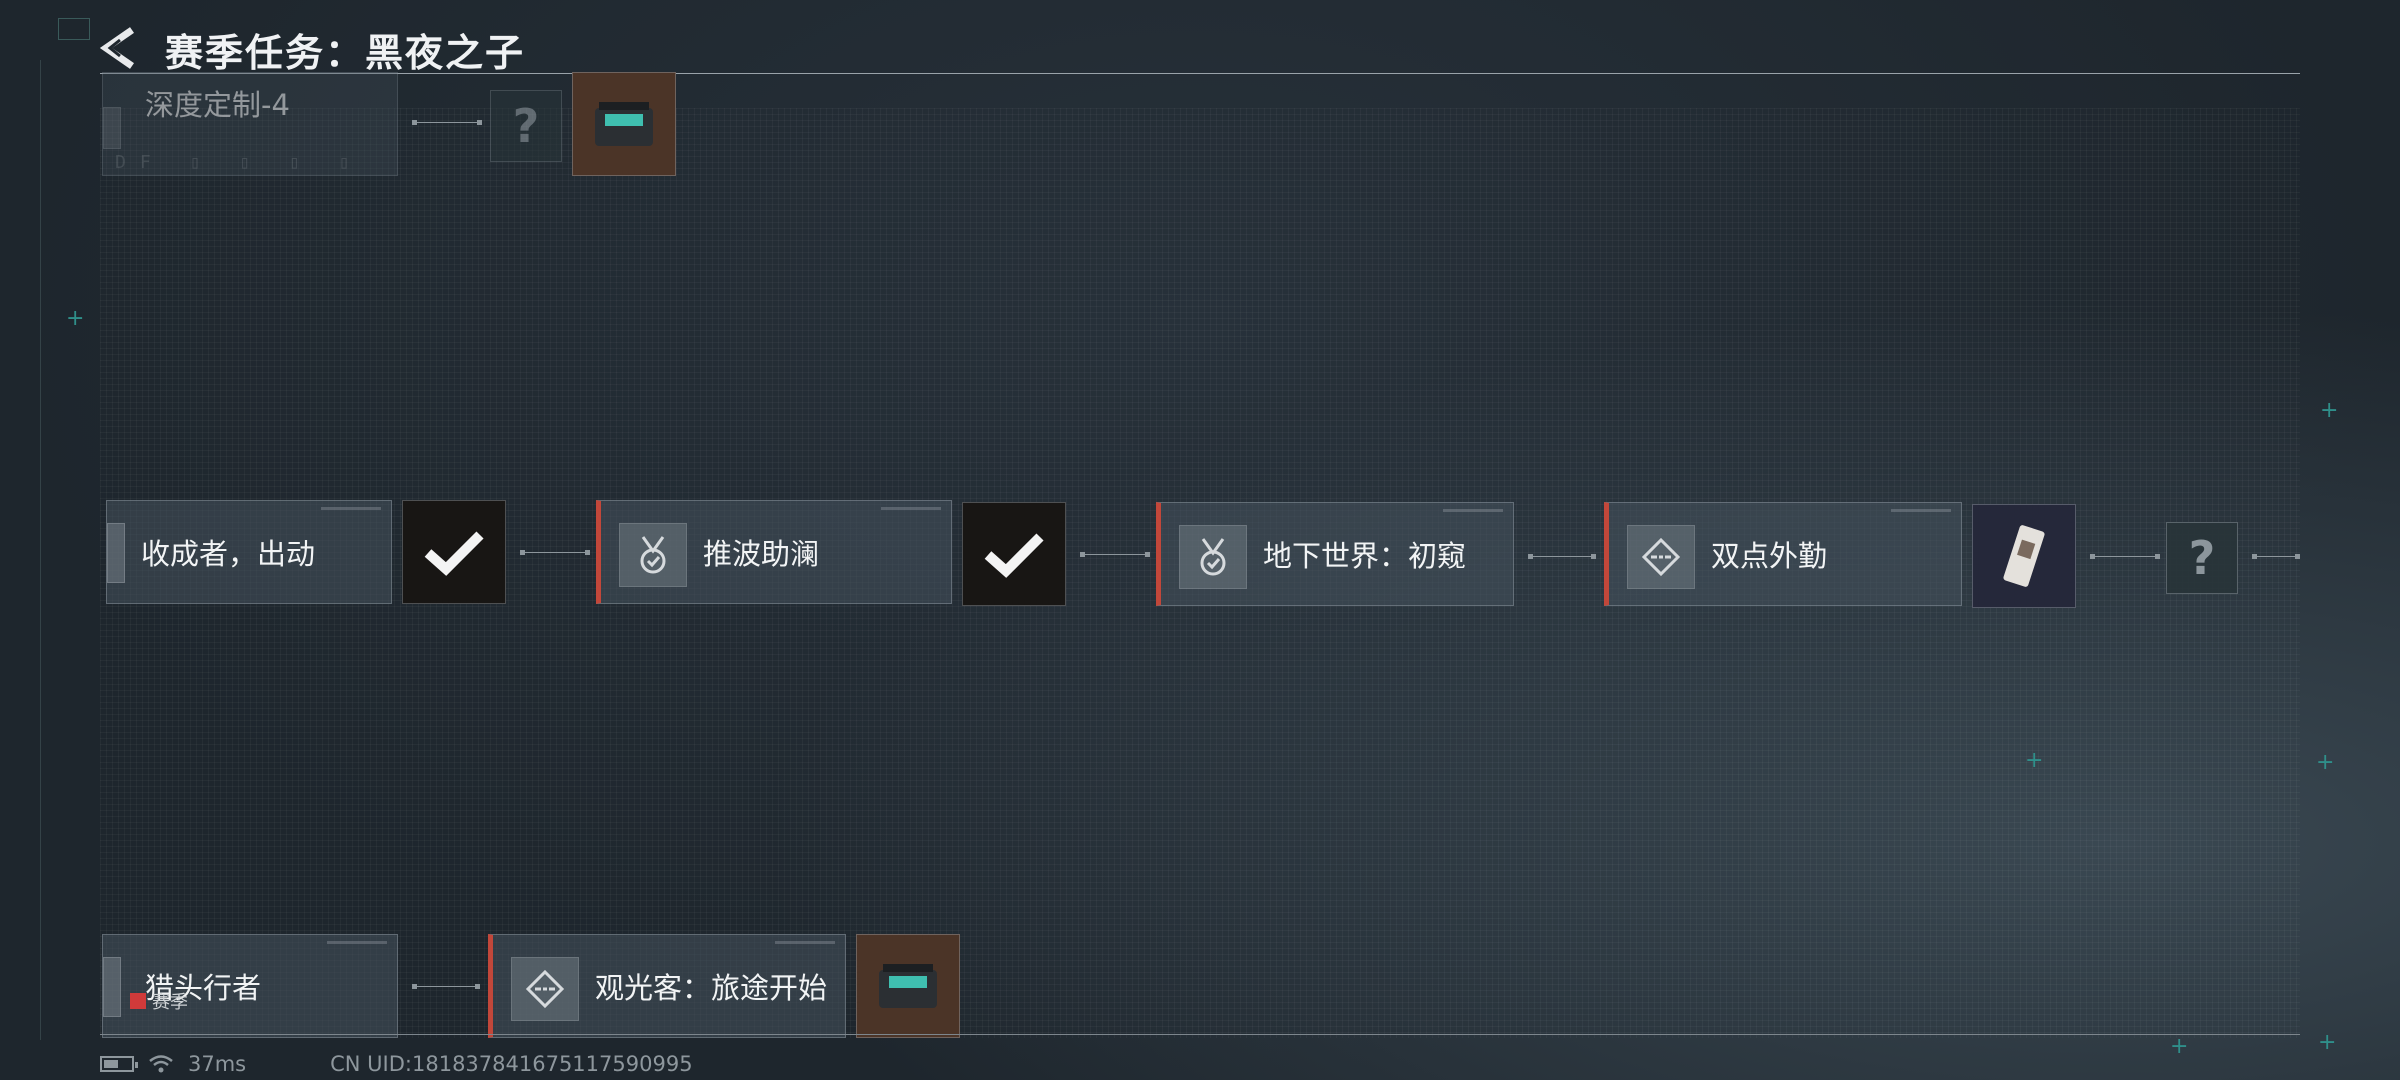 This screenshot has width=2400, height=1080. I want to click on task-card-harvester: 收成者，出动, so click(249, 552).